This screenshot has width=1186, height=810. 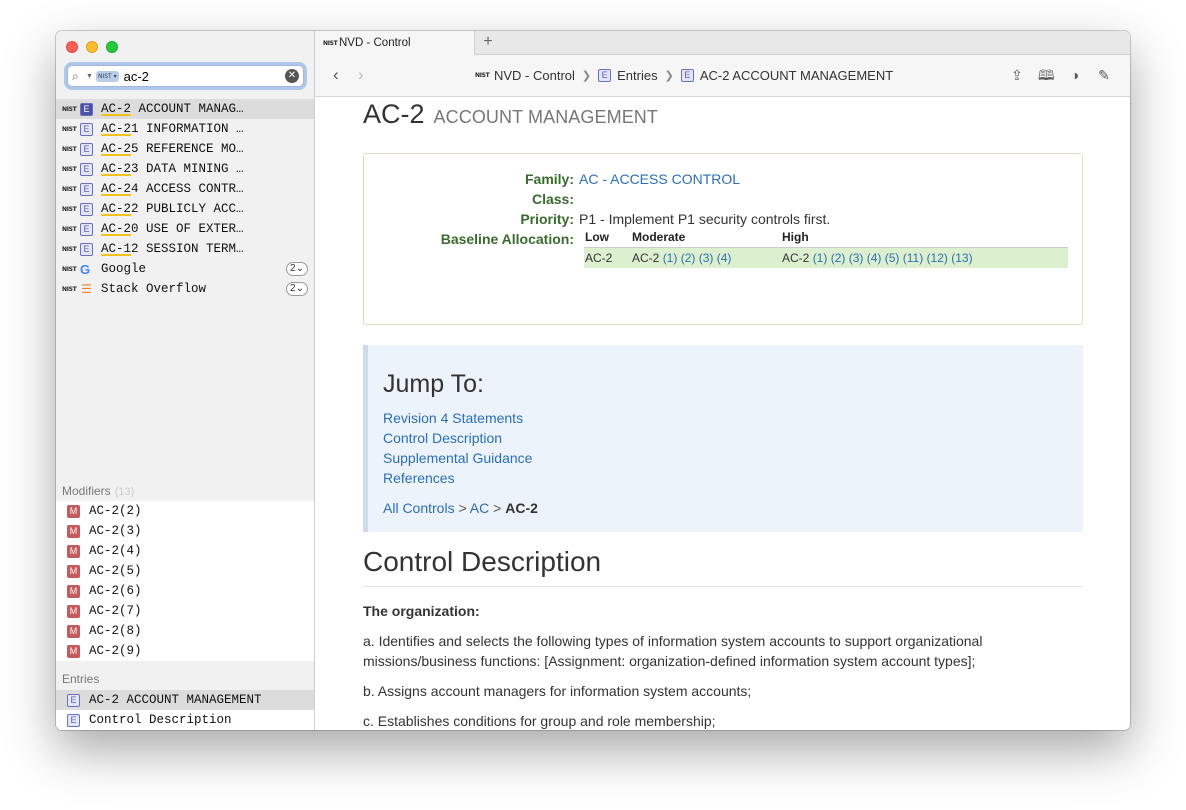 What do you see at coordinates (81, 679) in the screenshot?
I see `entries-header: Entries` at bounding box center [81, 679].